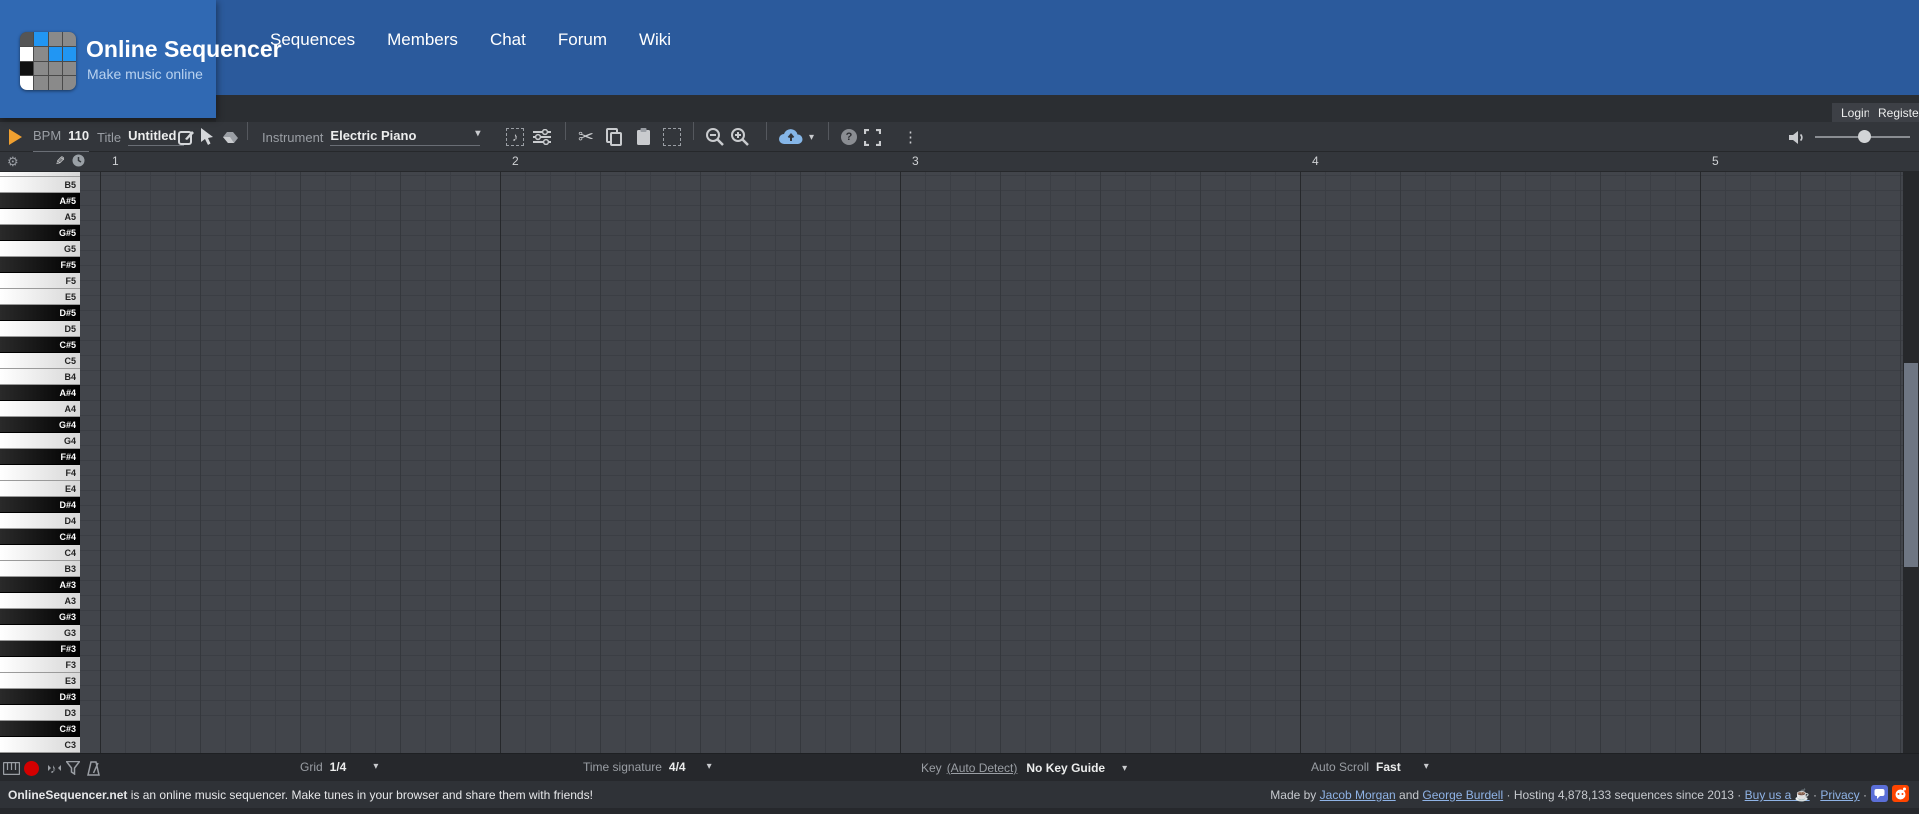 Image resolution: width=1919 pixels, height=814 pixels. Describe the element at coordinates (1462, 795) in the screenshot. I see `george-burdell-link: George Burdell` at that location.